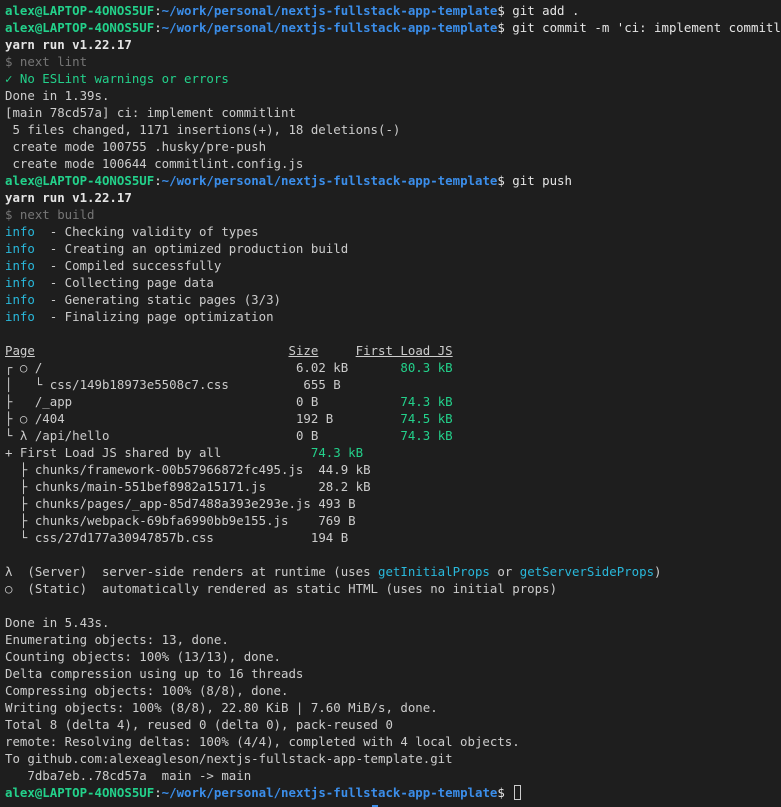  Describe the element at coordinates (35, 418) in the screenshot. I see `route-name: ├ ○ /404` at that location.